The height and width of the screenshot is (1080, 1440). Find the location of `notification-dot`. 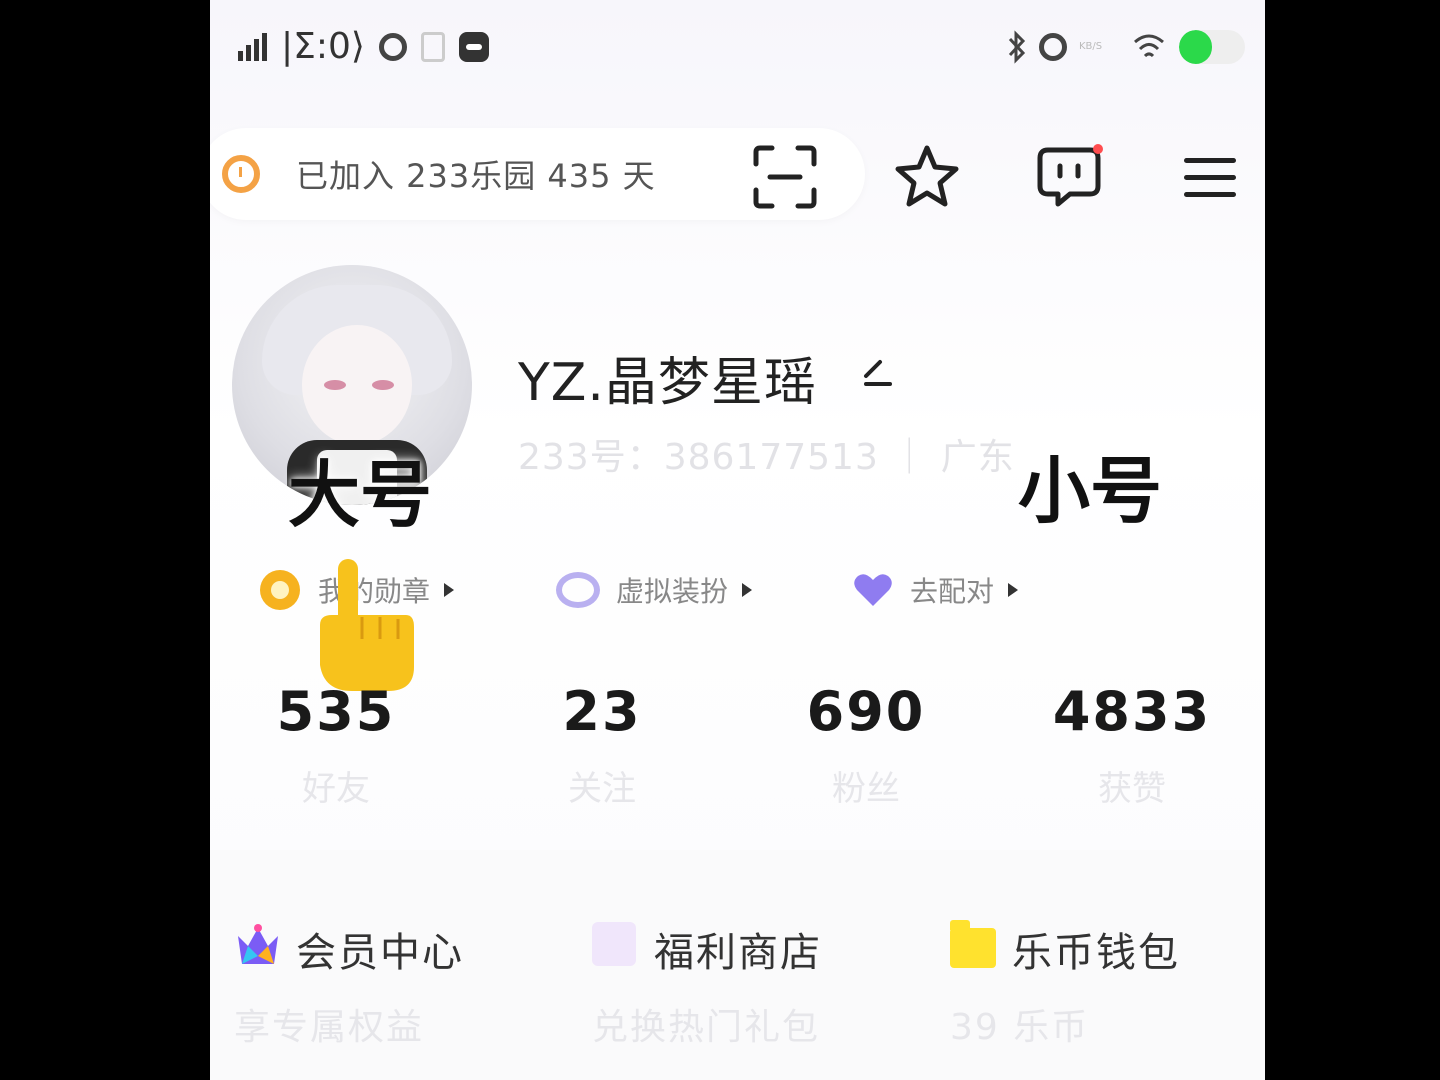

notification-dot is located at coordinates (1098, 149).